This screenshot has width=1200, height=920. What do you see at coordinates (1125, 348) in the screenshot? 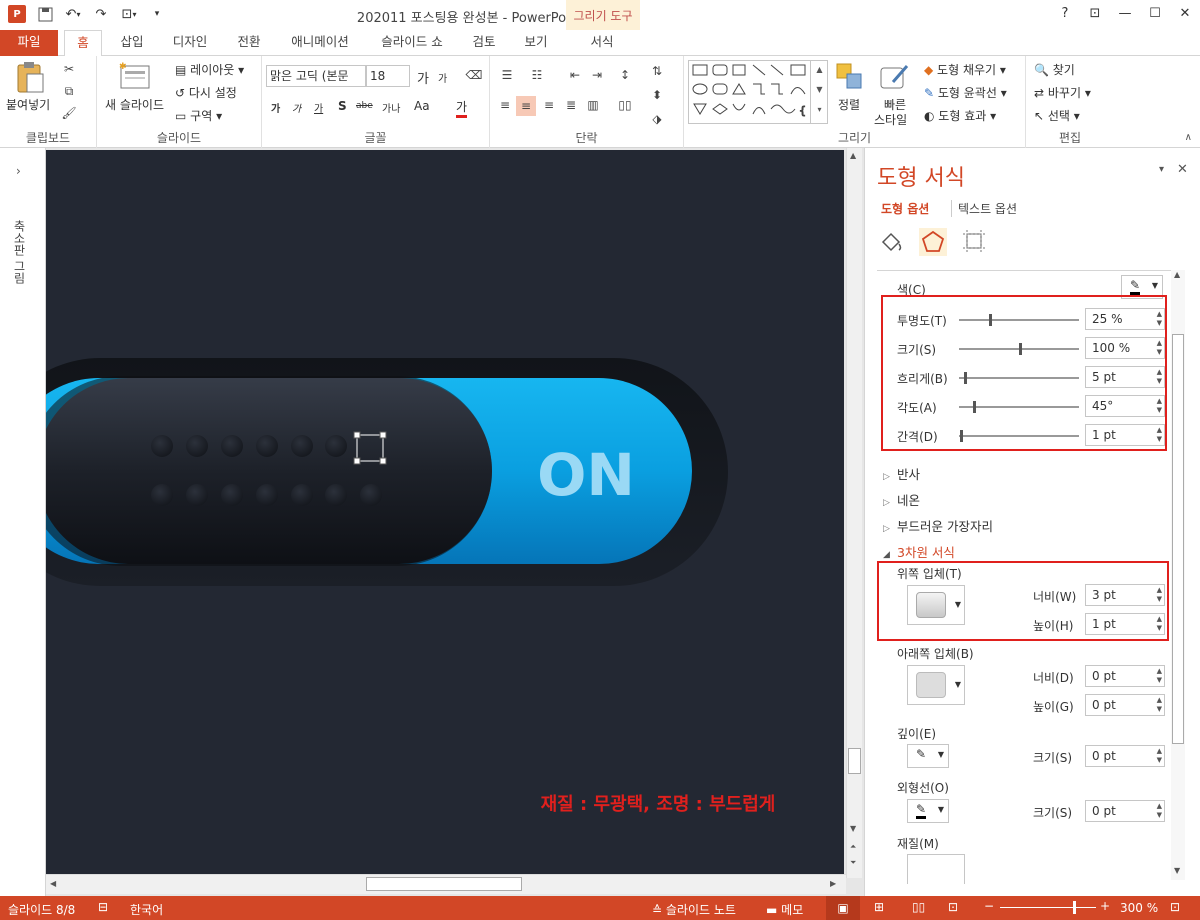
I see `shadow-row-input: 100 % ▲ ▼` at bounding box center [1125, 348].